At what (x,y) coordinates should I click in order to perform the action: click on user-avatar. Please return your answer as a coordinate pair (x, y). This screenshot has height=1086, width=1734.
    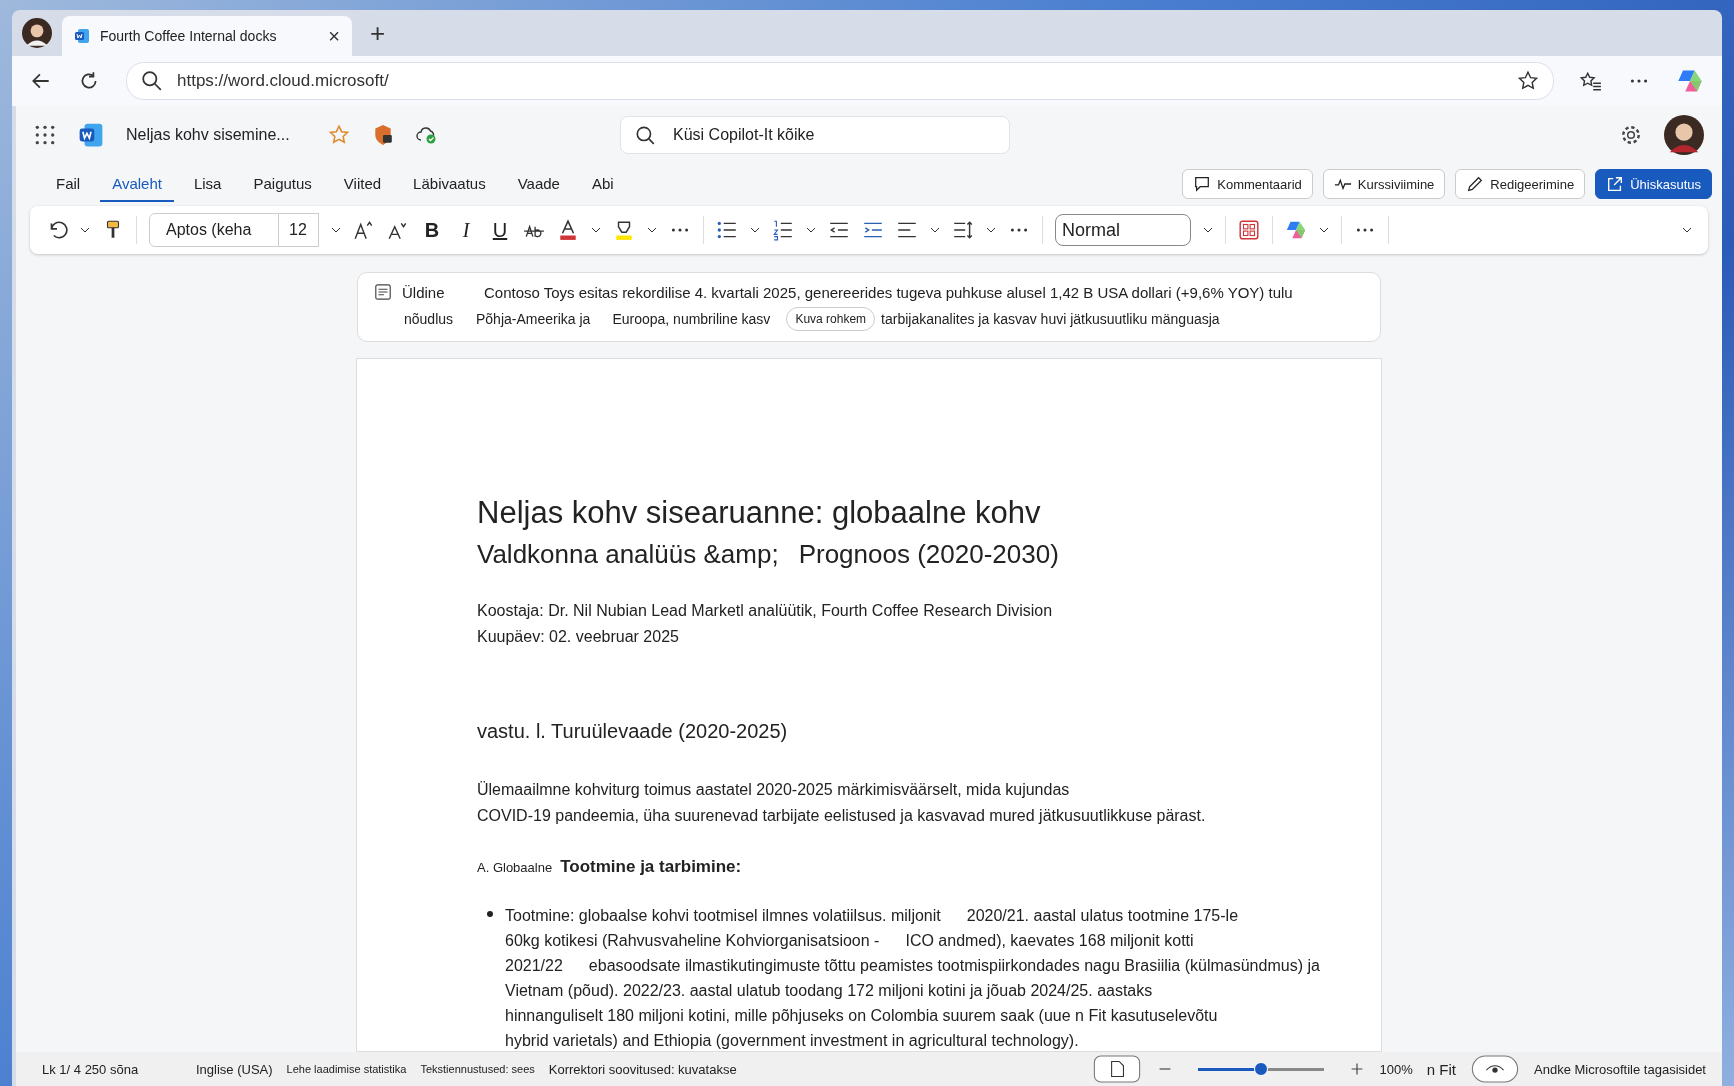
    Looking at the image, I should click on (1684, 135).